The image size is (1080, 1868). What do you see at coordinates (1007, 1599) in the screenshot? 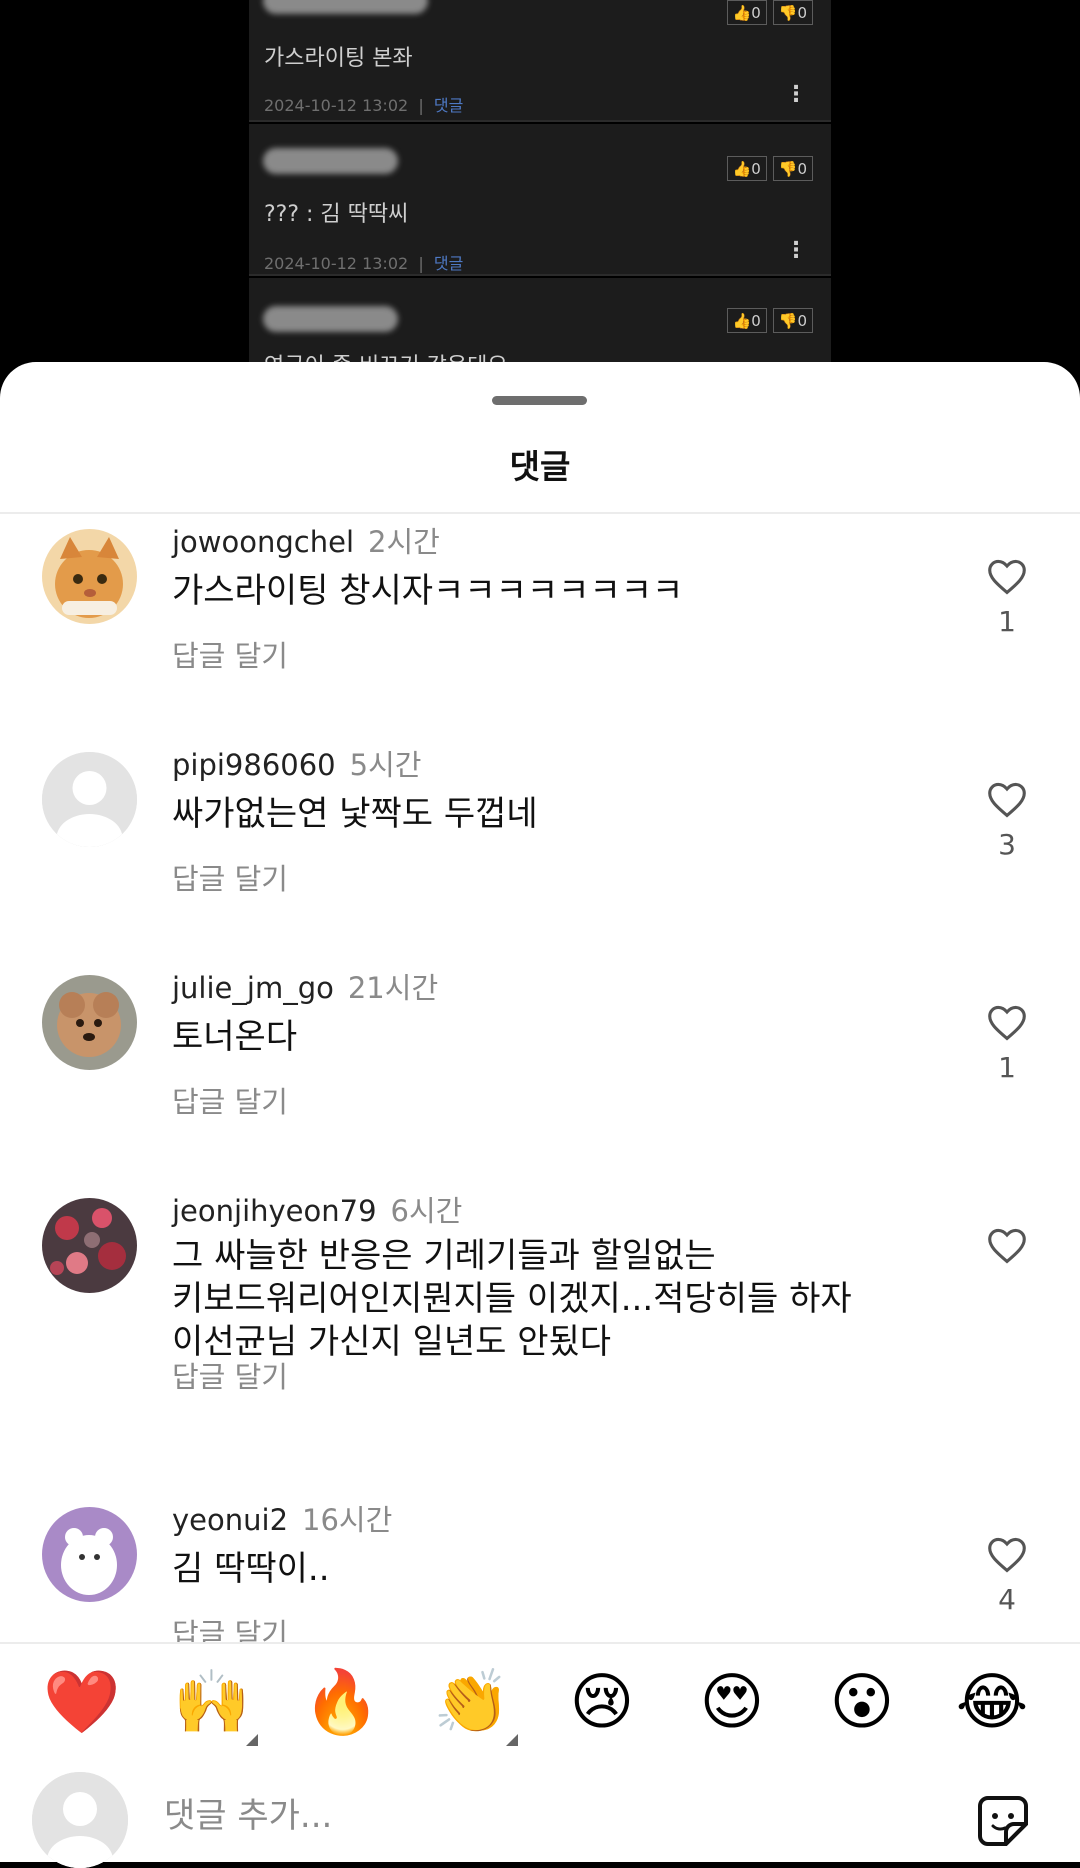
I see `like-count: 4` at bounding box center [1007, 1599].